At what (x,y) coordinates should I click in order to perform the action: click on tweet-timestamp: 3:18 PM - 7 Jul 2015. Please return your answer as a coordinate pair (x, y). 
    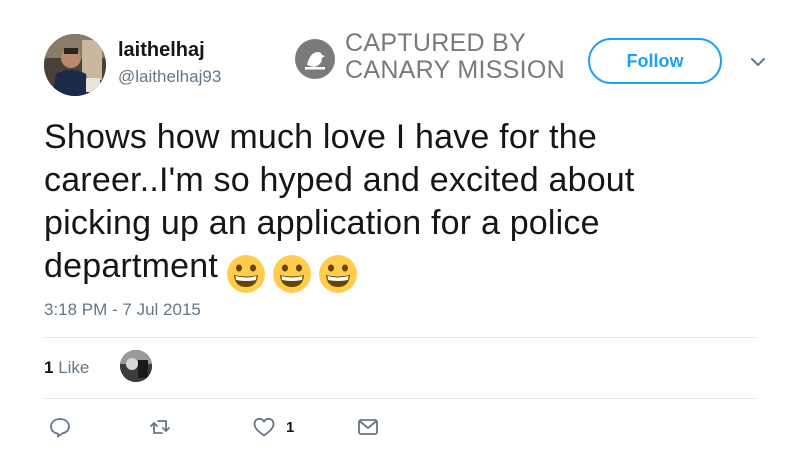
    Looking at the image, I should click on (122, 310).